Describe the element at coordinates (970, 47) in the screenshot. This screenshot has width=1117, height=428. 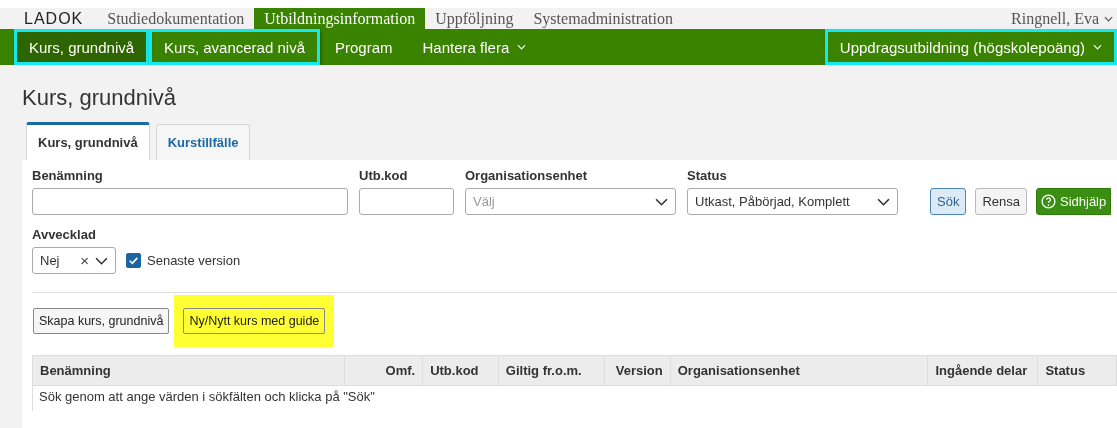
I see `sub-nav-item: Uppdragsutbildning (högskolepoäng)` at that location.